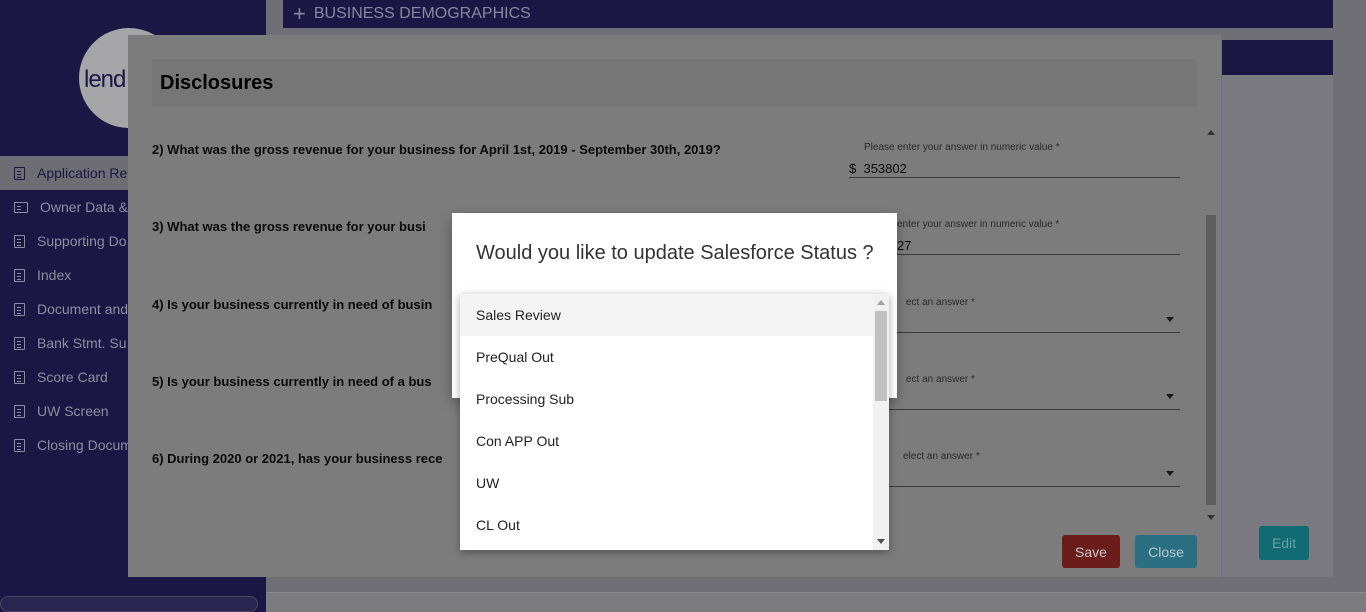 This screenshot has height=612, width=1366. I want to click on edit-button: Edit, so click(1284, 543).